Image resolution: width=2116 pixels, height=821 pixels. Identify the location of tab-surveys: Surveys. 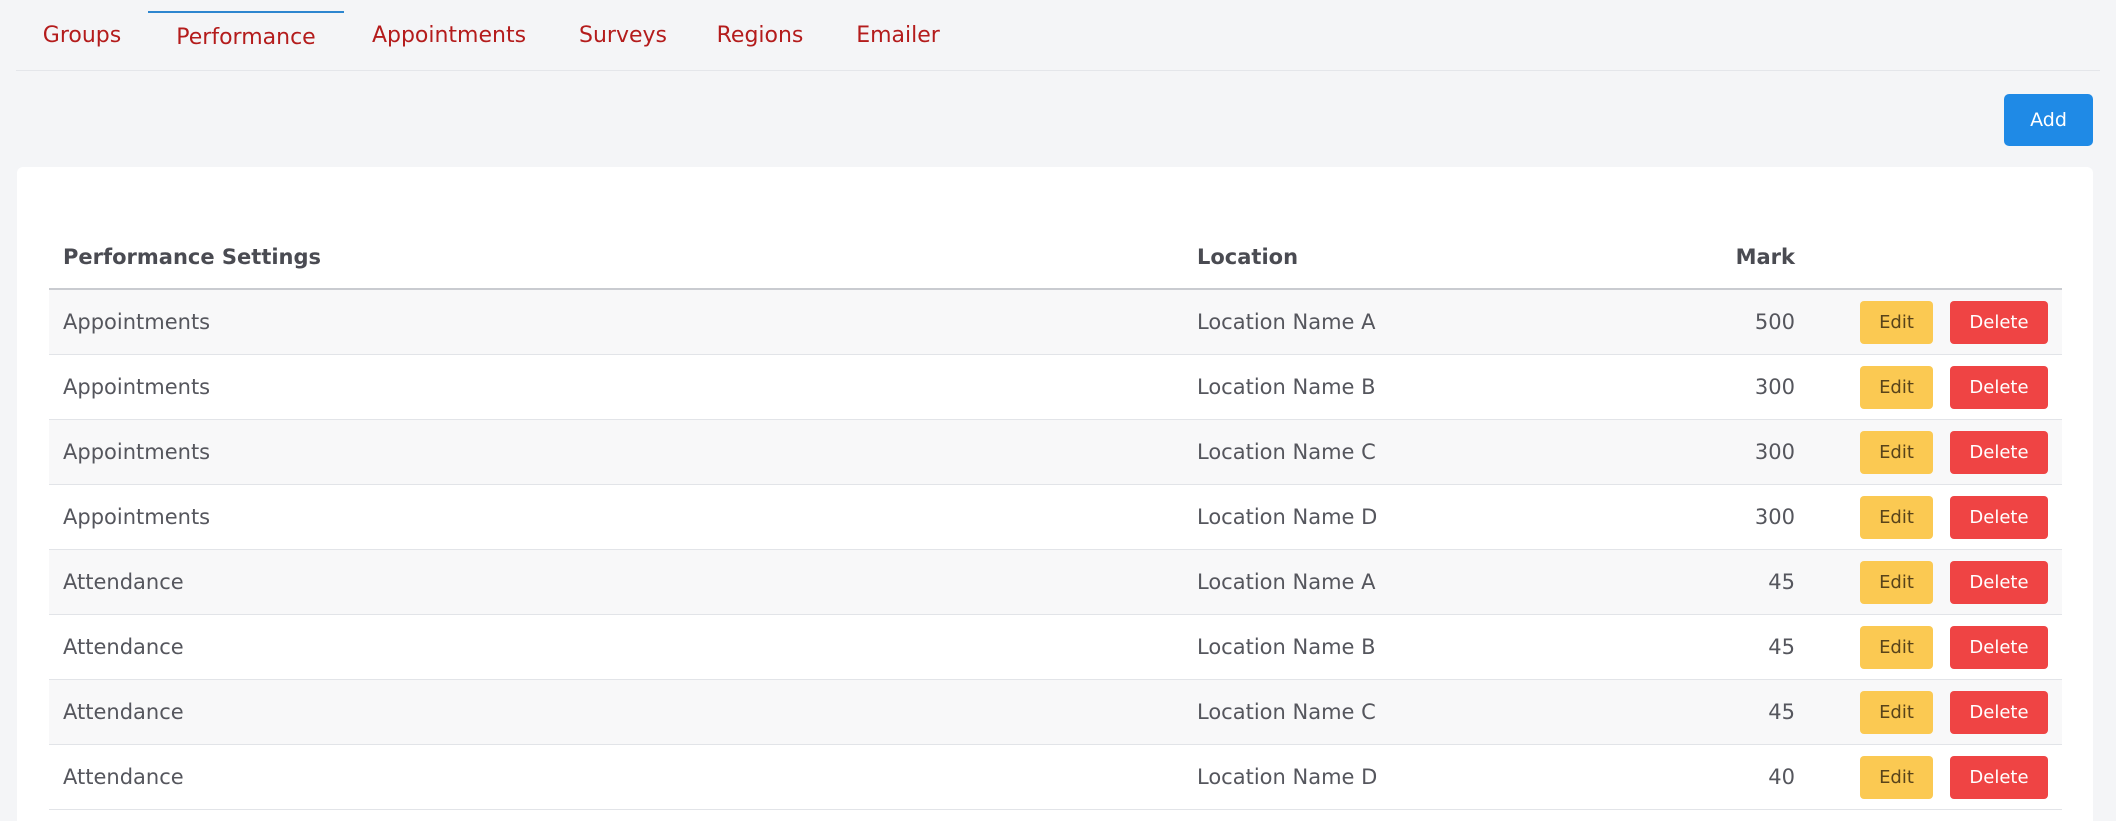
(623, 35).